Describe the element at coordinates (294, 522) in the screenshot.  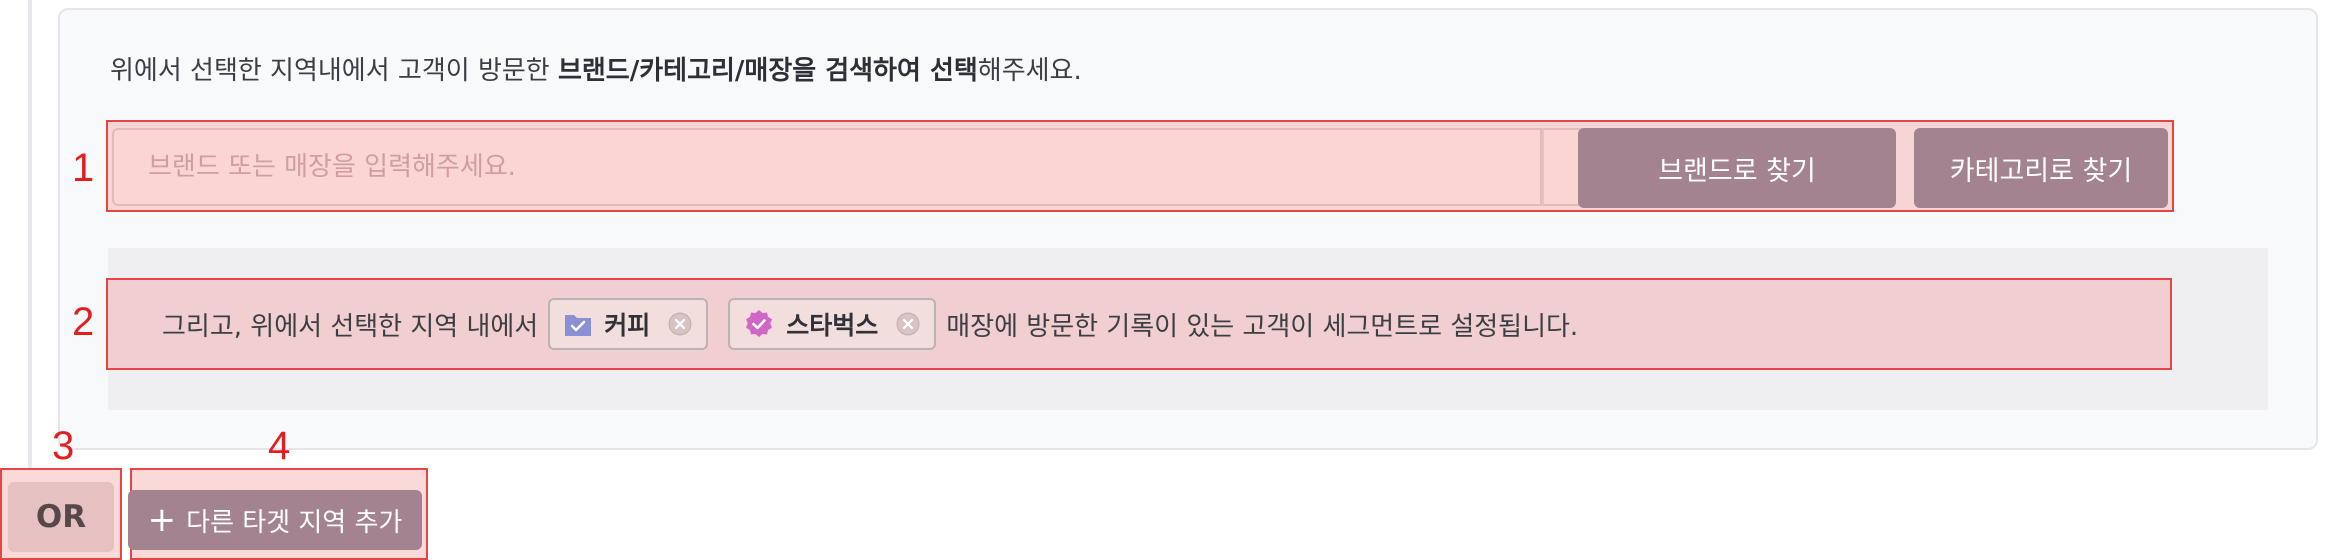
I see `add-region-label: 다른 타겟 지역 추가` at that location.